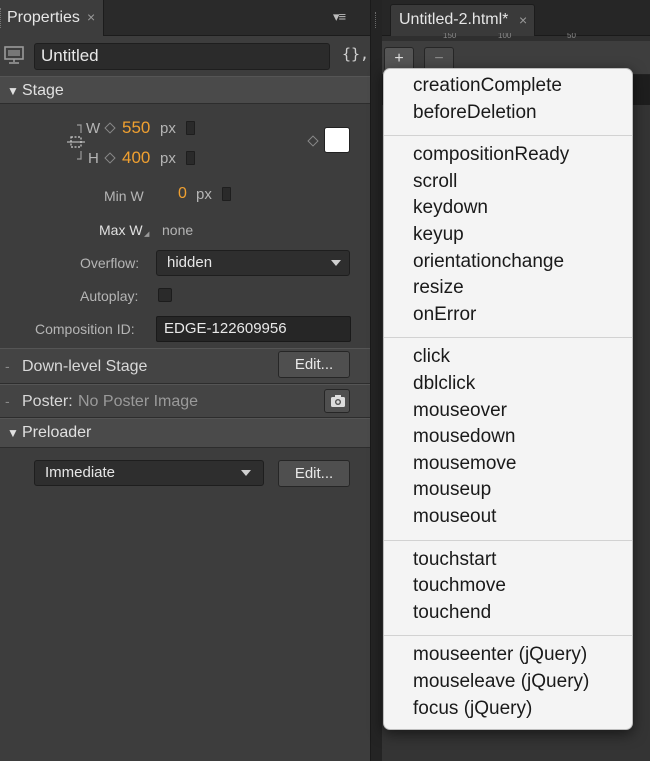 This screenshot has height=761, width=650. Describe the element at coordinates (190, 128) in the screenshot. I see `width-toggle` at that location.